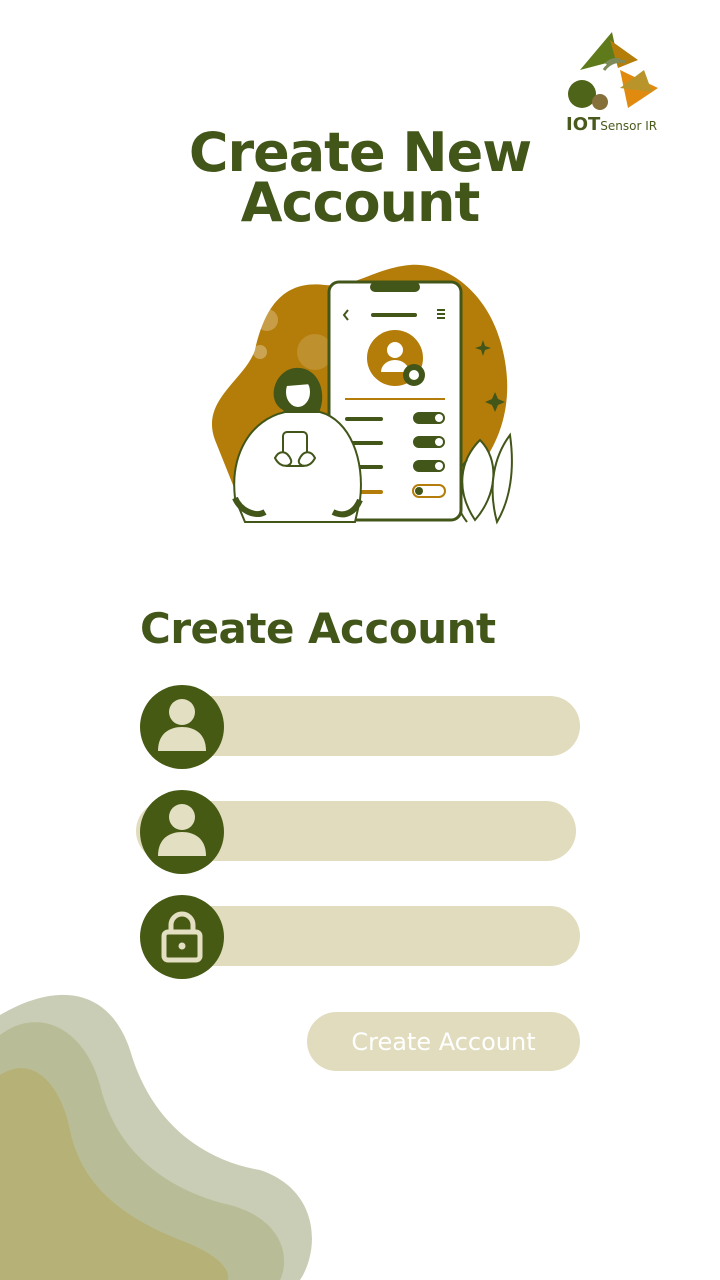 This screenshot has width=720, height=1280. I want to click on page-title-line2: Account, so click(360, 202).